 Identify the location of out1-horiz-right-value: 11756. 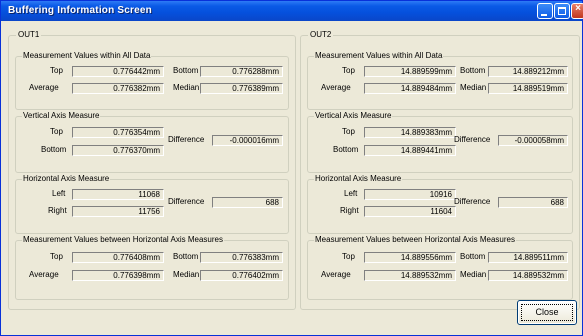
(118, 211).